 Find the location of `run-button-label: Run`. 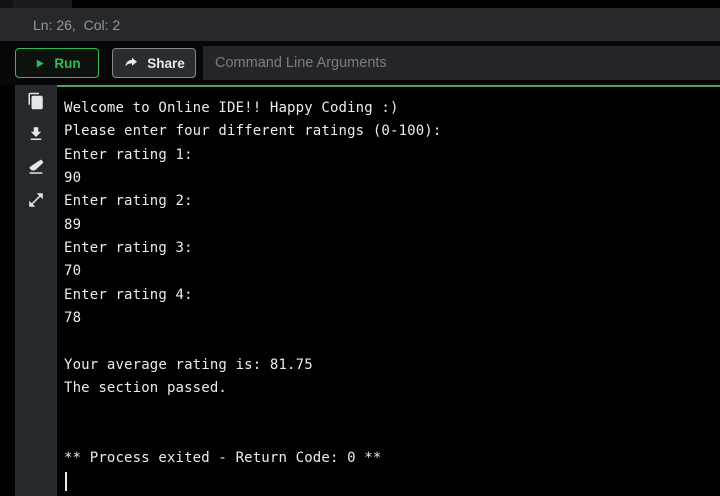

run-button-label: Run is located at coordinates (67, 63).